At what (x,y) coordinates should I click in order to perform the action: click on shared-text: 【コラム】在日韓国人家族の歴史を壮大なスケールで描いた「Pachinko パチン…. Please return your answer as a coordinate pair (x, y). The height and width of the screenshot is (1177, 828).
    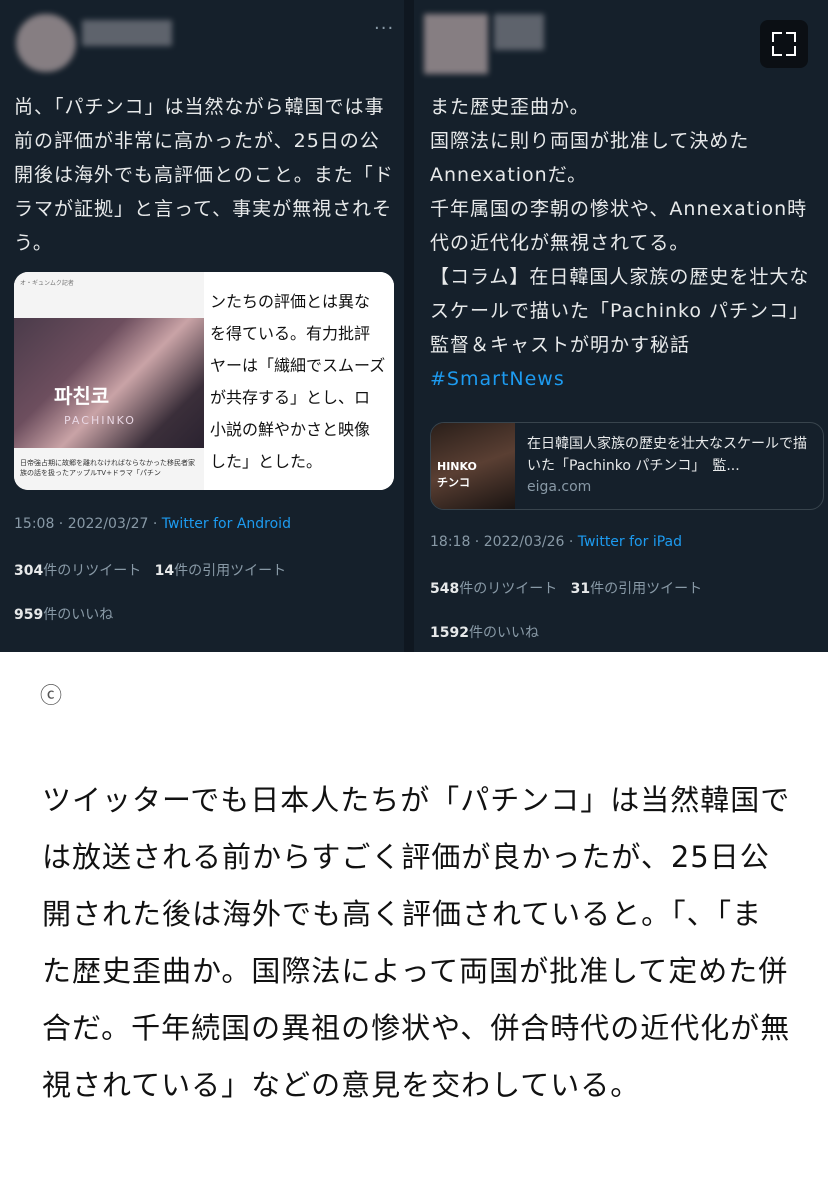
    Looking at the image, I should click on (625, 311).